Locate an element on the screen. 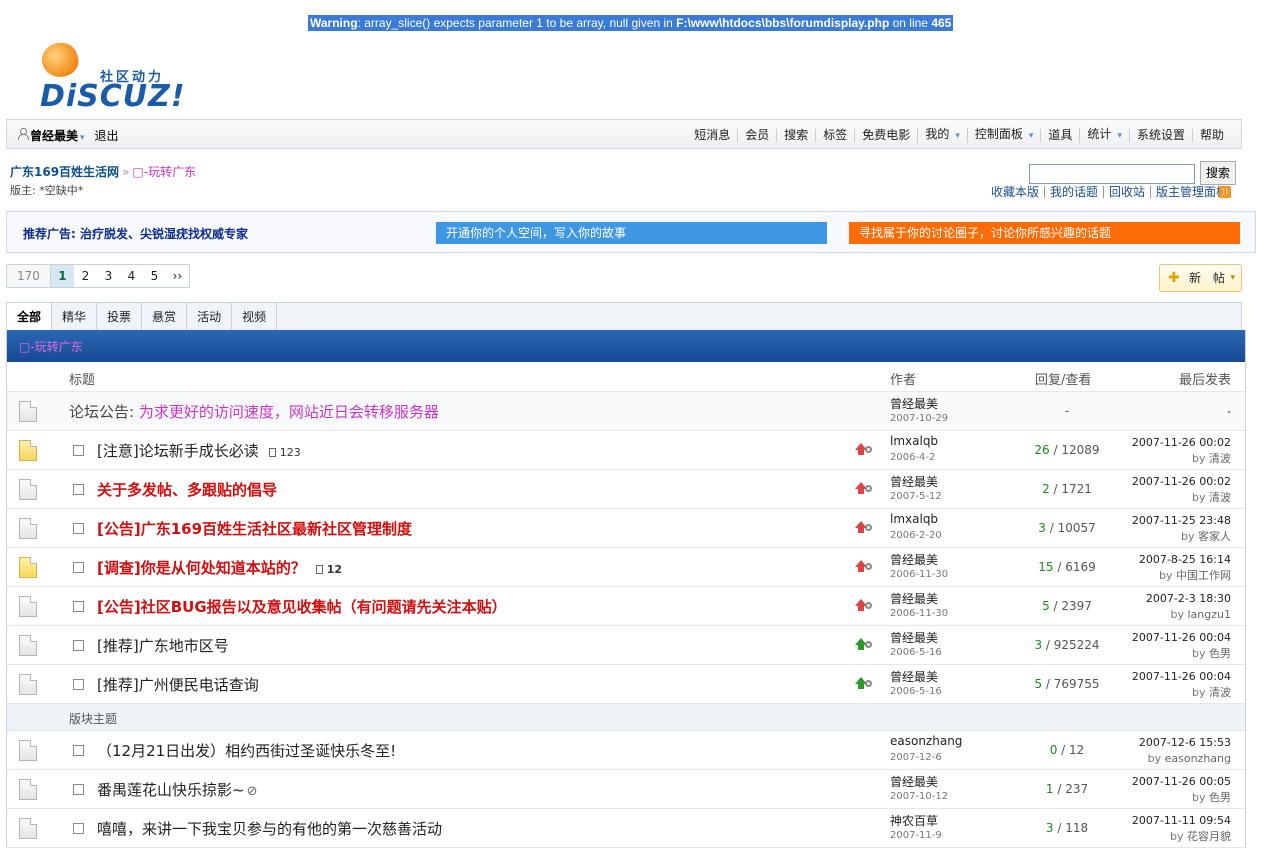 This screenshot has width=1261, height=848. logout-link: 退出 is located at coordinates (107, 135).